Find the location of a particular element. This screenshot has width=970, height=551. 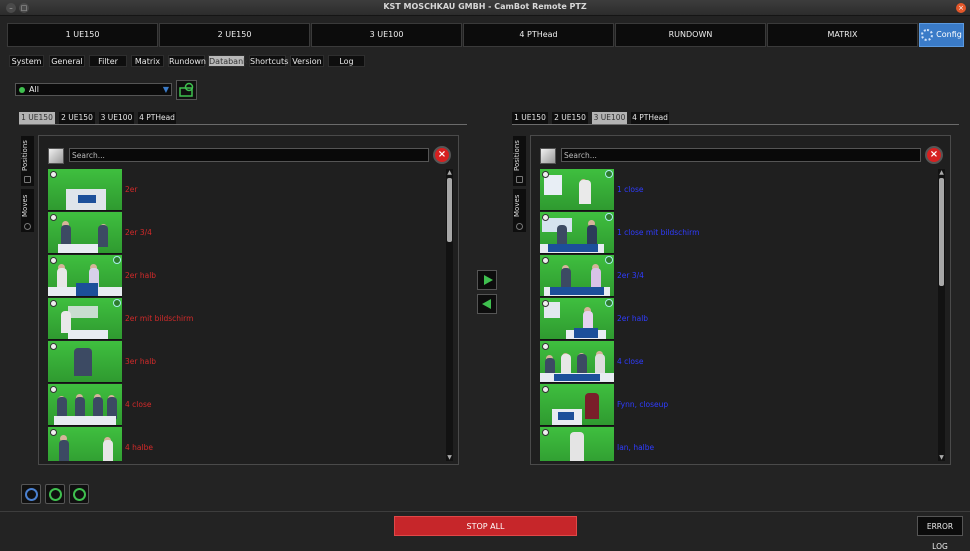

subtab-rundown: Rundown is located at coordinates (187, 61).